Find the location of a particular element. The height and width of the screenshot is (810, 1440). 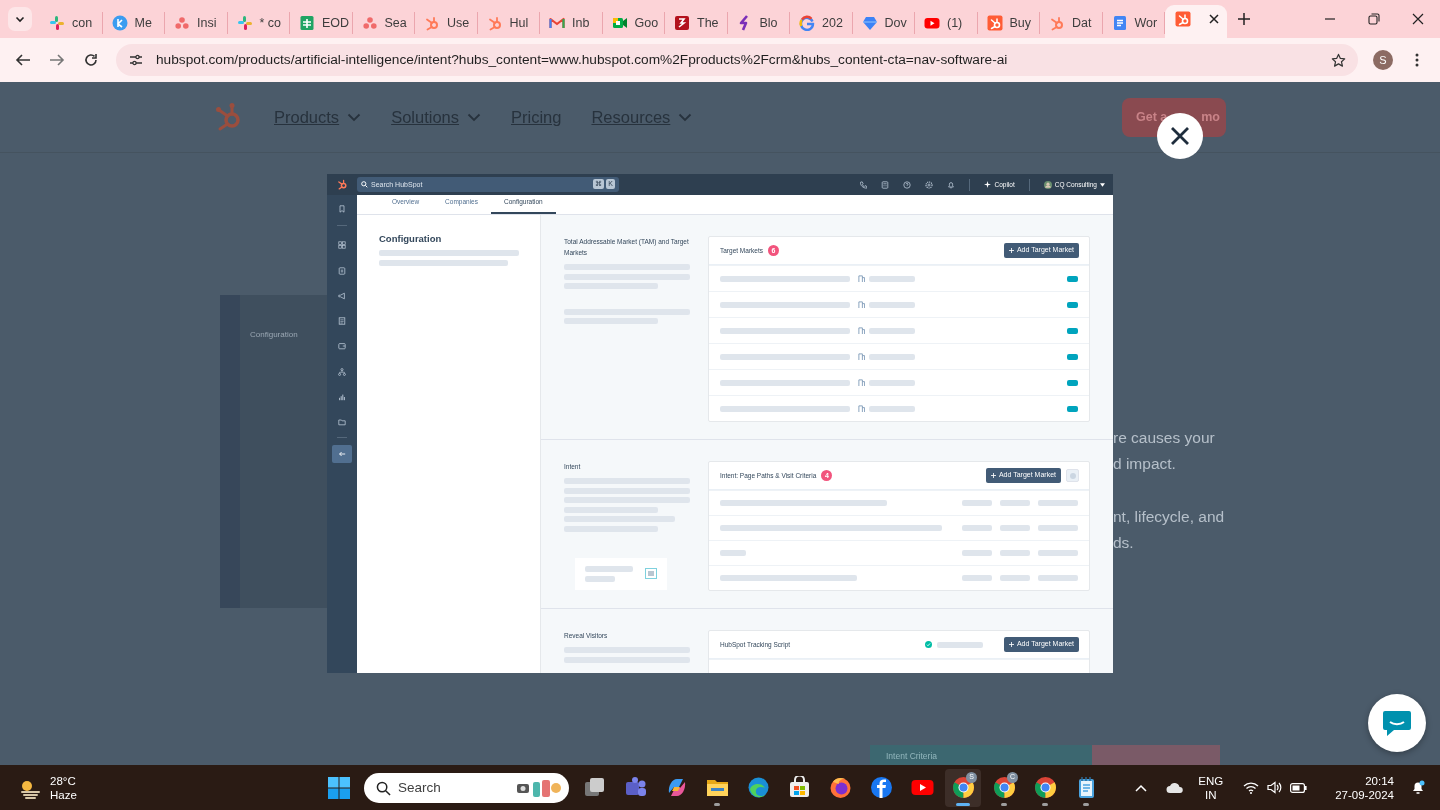

chevron-up-icon is located at coordinates (1141, 787).